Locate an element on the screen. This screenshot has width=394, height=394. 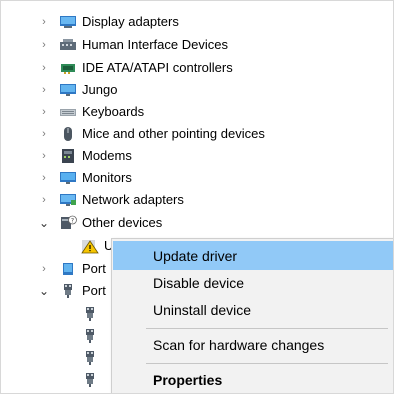
tree-item-display-adapters: › Display adapters is located at coordinates (109, 22).